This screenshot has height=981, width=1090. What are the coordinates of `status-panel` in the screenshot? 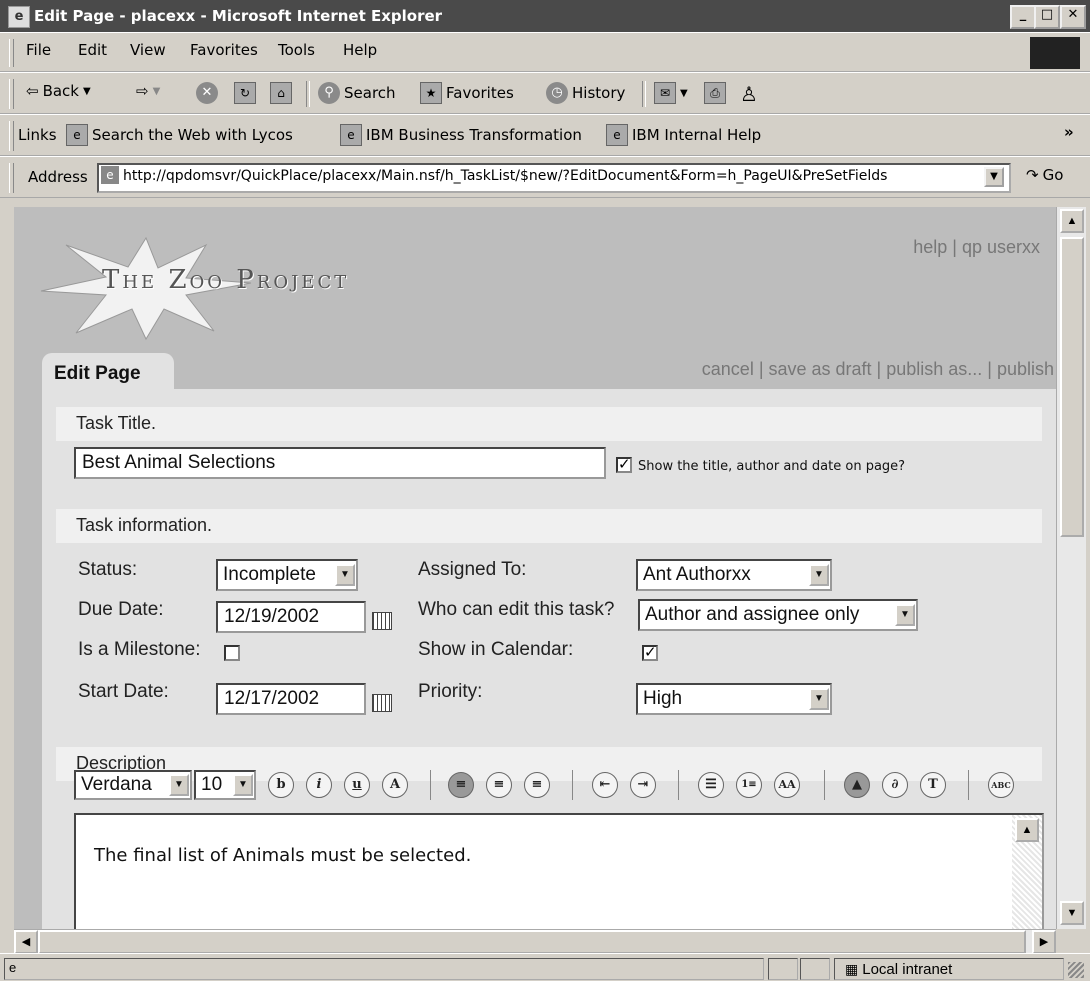 It's located at (783, 969).